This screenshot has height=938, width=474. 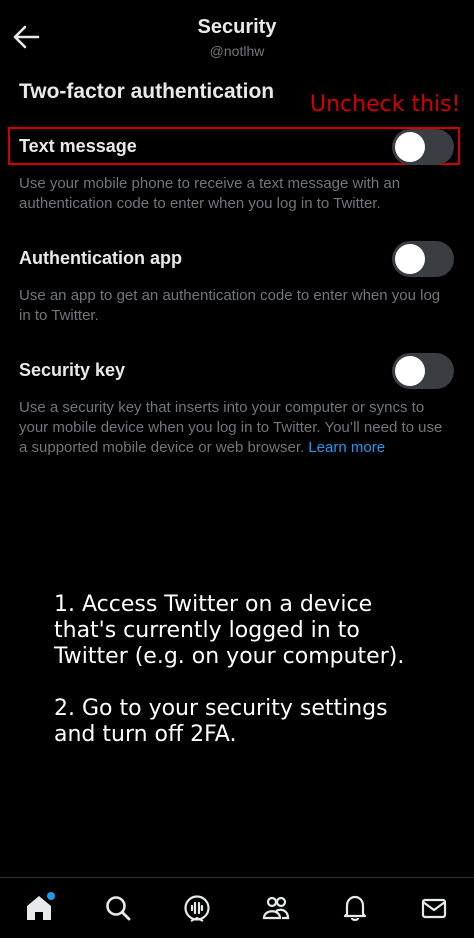 I want to click on instruction-step1-line2: that's currently logged in to, so click(x=207, y=630).